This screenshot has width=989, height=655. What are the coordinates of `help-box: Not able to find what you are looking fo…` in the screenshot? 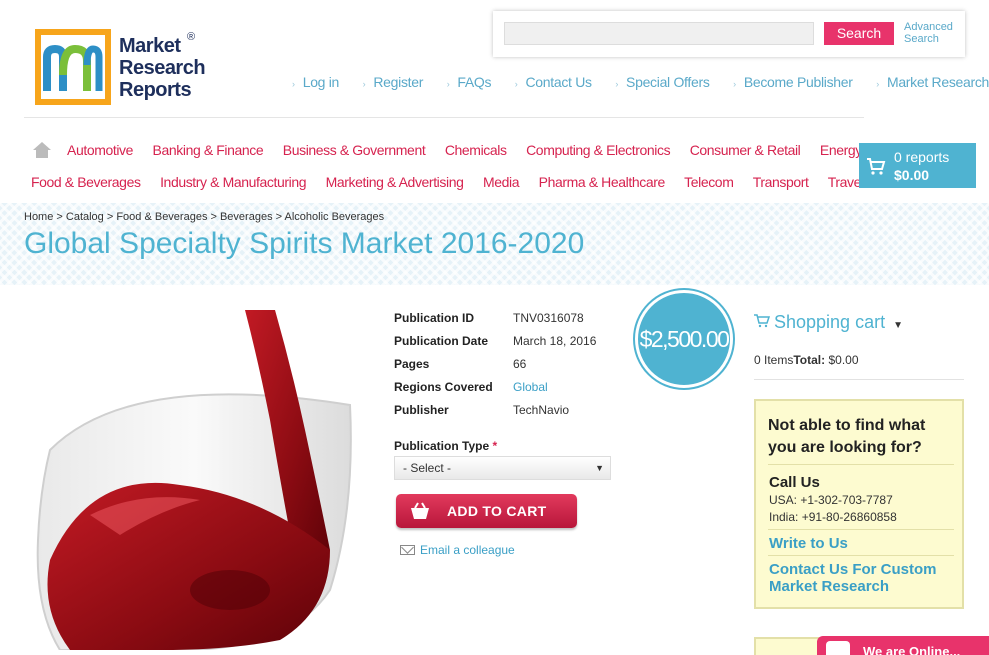 It's located at (859, 504).